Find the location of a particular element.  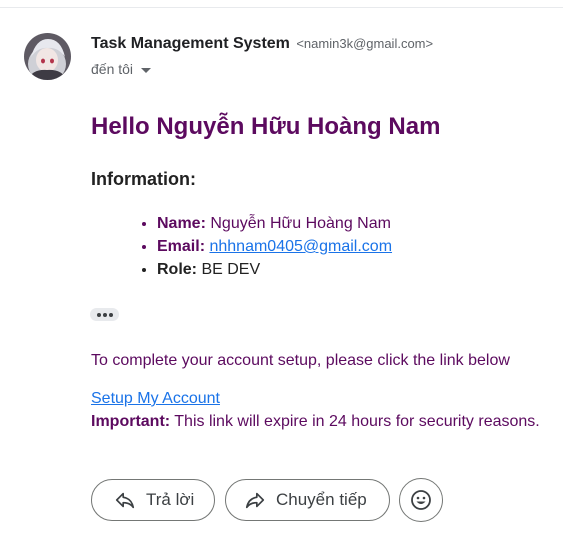

important-label: Important: is located at coordinates (131, 421).